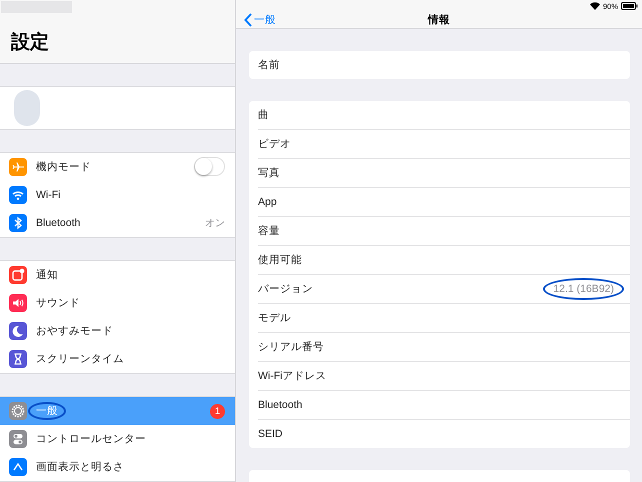 The image size is (642, 482). Describe the element at coordinates (30, 43) in the screenshot. I see `sidebar-title: 設定` at that location.